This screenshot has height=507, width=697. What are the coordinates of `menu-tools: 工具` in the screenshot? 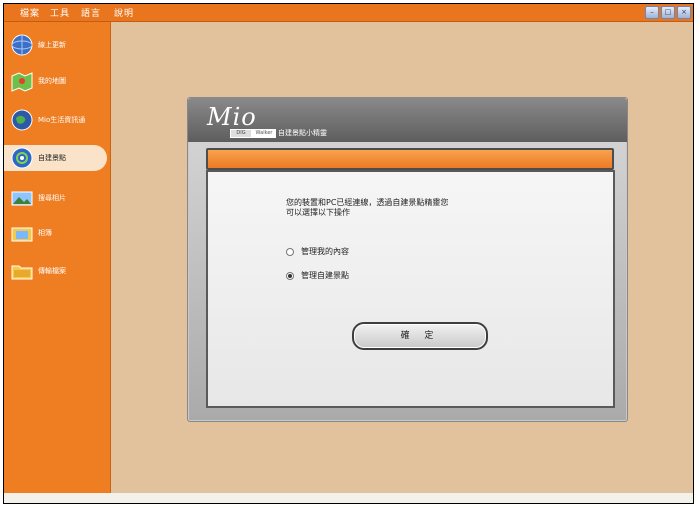 It's located at (60, 12).